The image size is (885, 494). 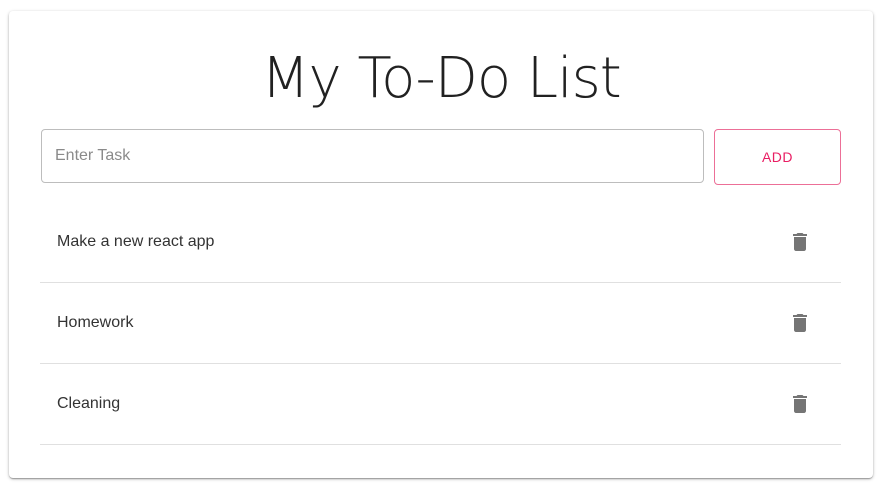 What do you see at coordinates (372, 156) in the screenshot?
I see `task-input` at bounding box center [372, 156].